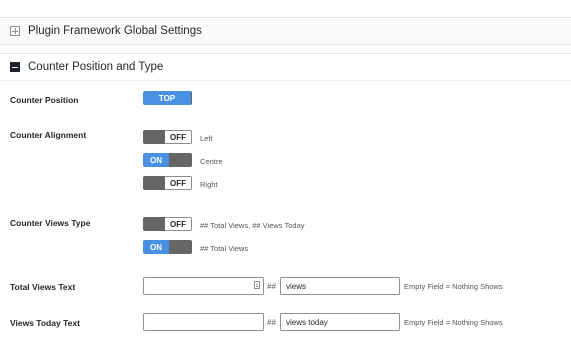 This screenshot has height=364, width=571. What do you see at coordinates (285, 67) in the screenshot?
I see `section-counter-position: Counter Position and Type` at bounding box center [285, 67].